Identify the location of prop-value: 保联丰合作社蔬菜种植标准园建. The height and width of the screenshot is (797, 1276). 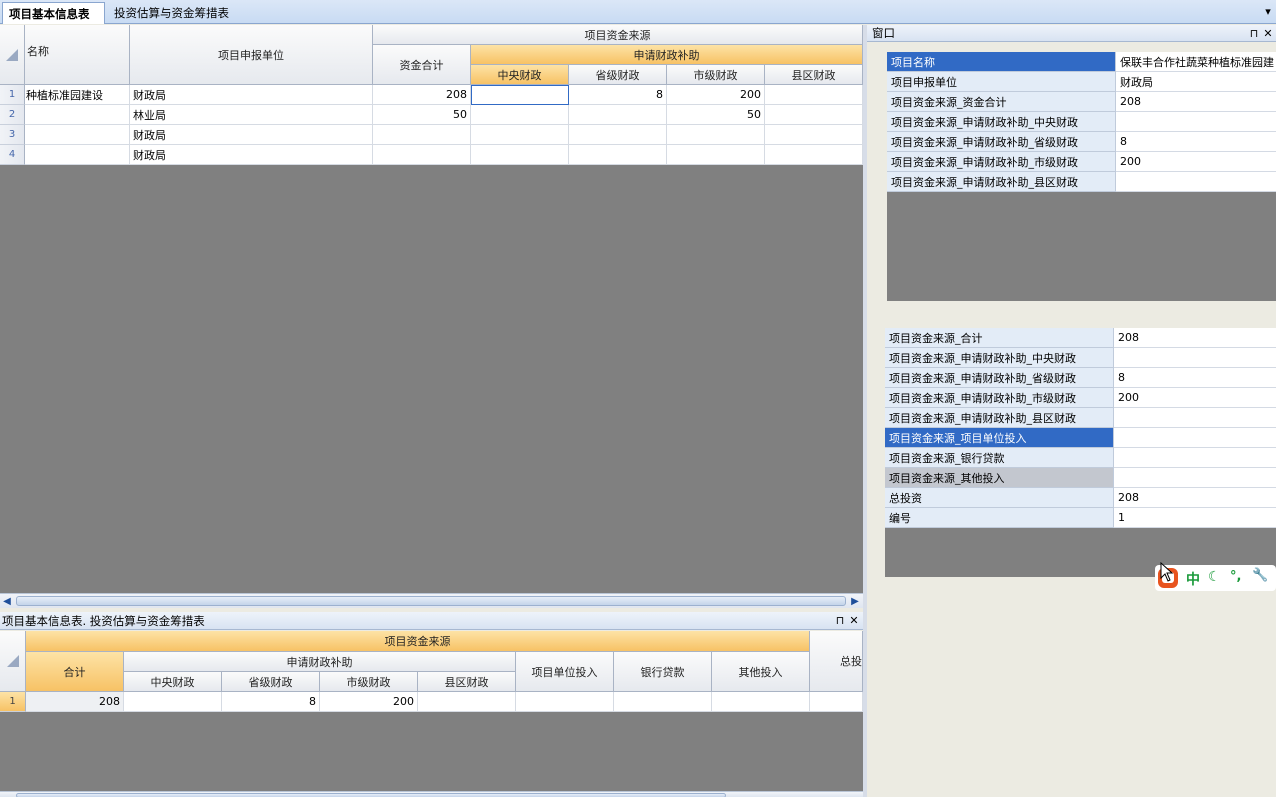
(1196, 62).